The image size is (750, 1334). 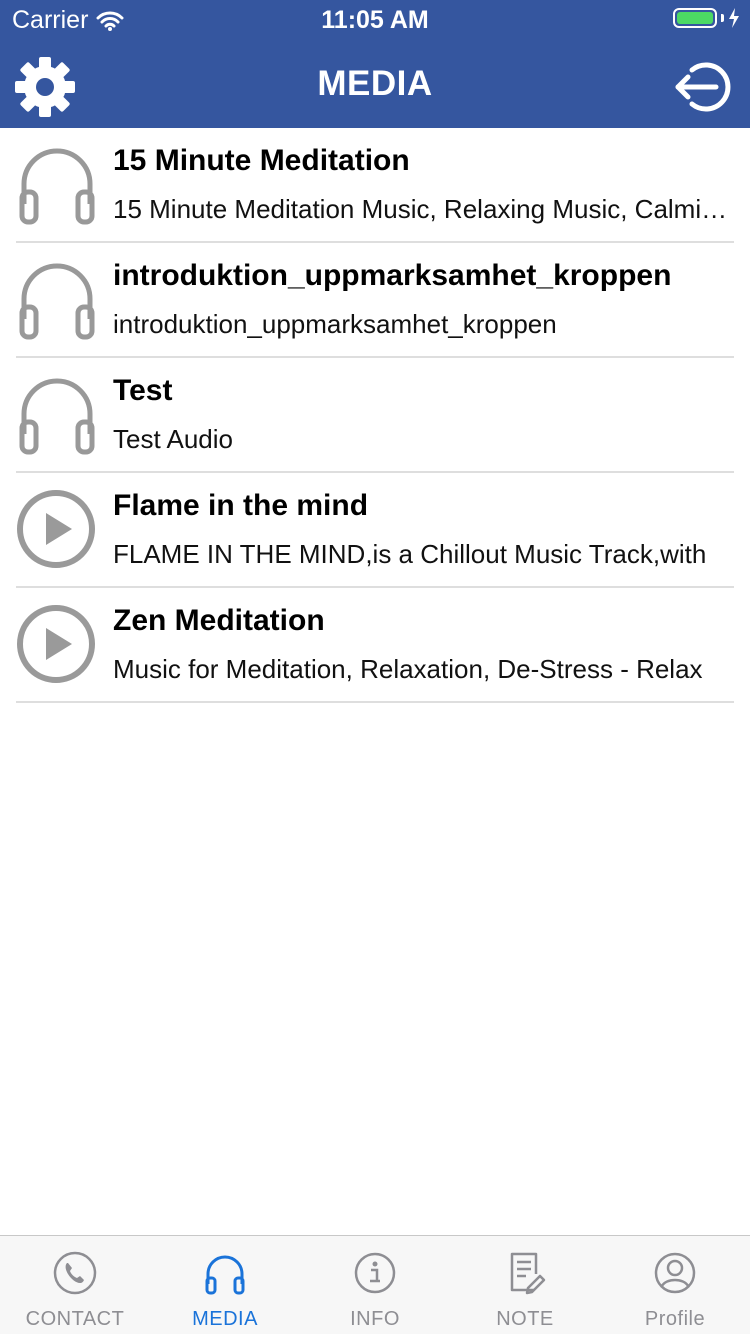 I want to click on status-bar: Carrier 11:05 AM, so click(x=375, y=20).